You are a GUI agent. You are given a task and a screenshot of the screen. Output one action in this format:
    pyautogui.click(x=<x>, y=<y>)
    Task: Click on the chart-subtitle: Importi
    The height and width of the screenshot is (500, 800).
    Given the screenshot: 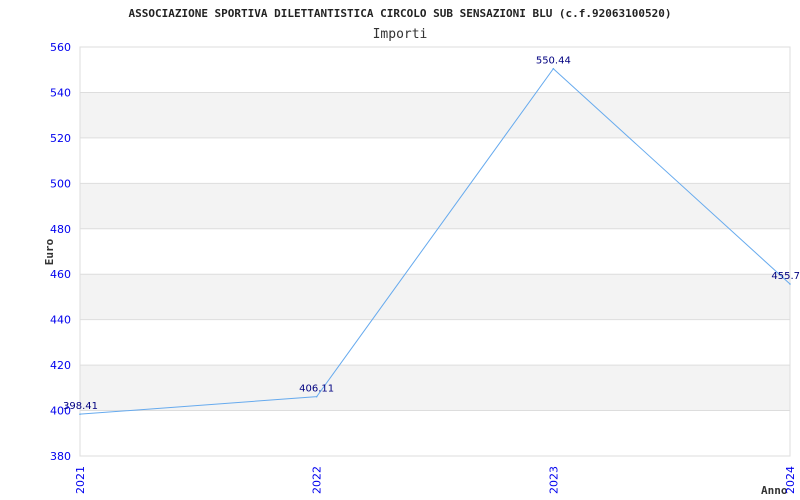 What is the action you would take?
    pyautogui.click(x=400, y=34)
    